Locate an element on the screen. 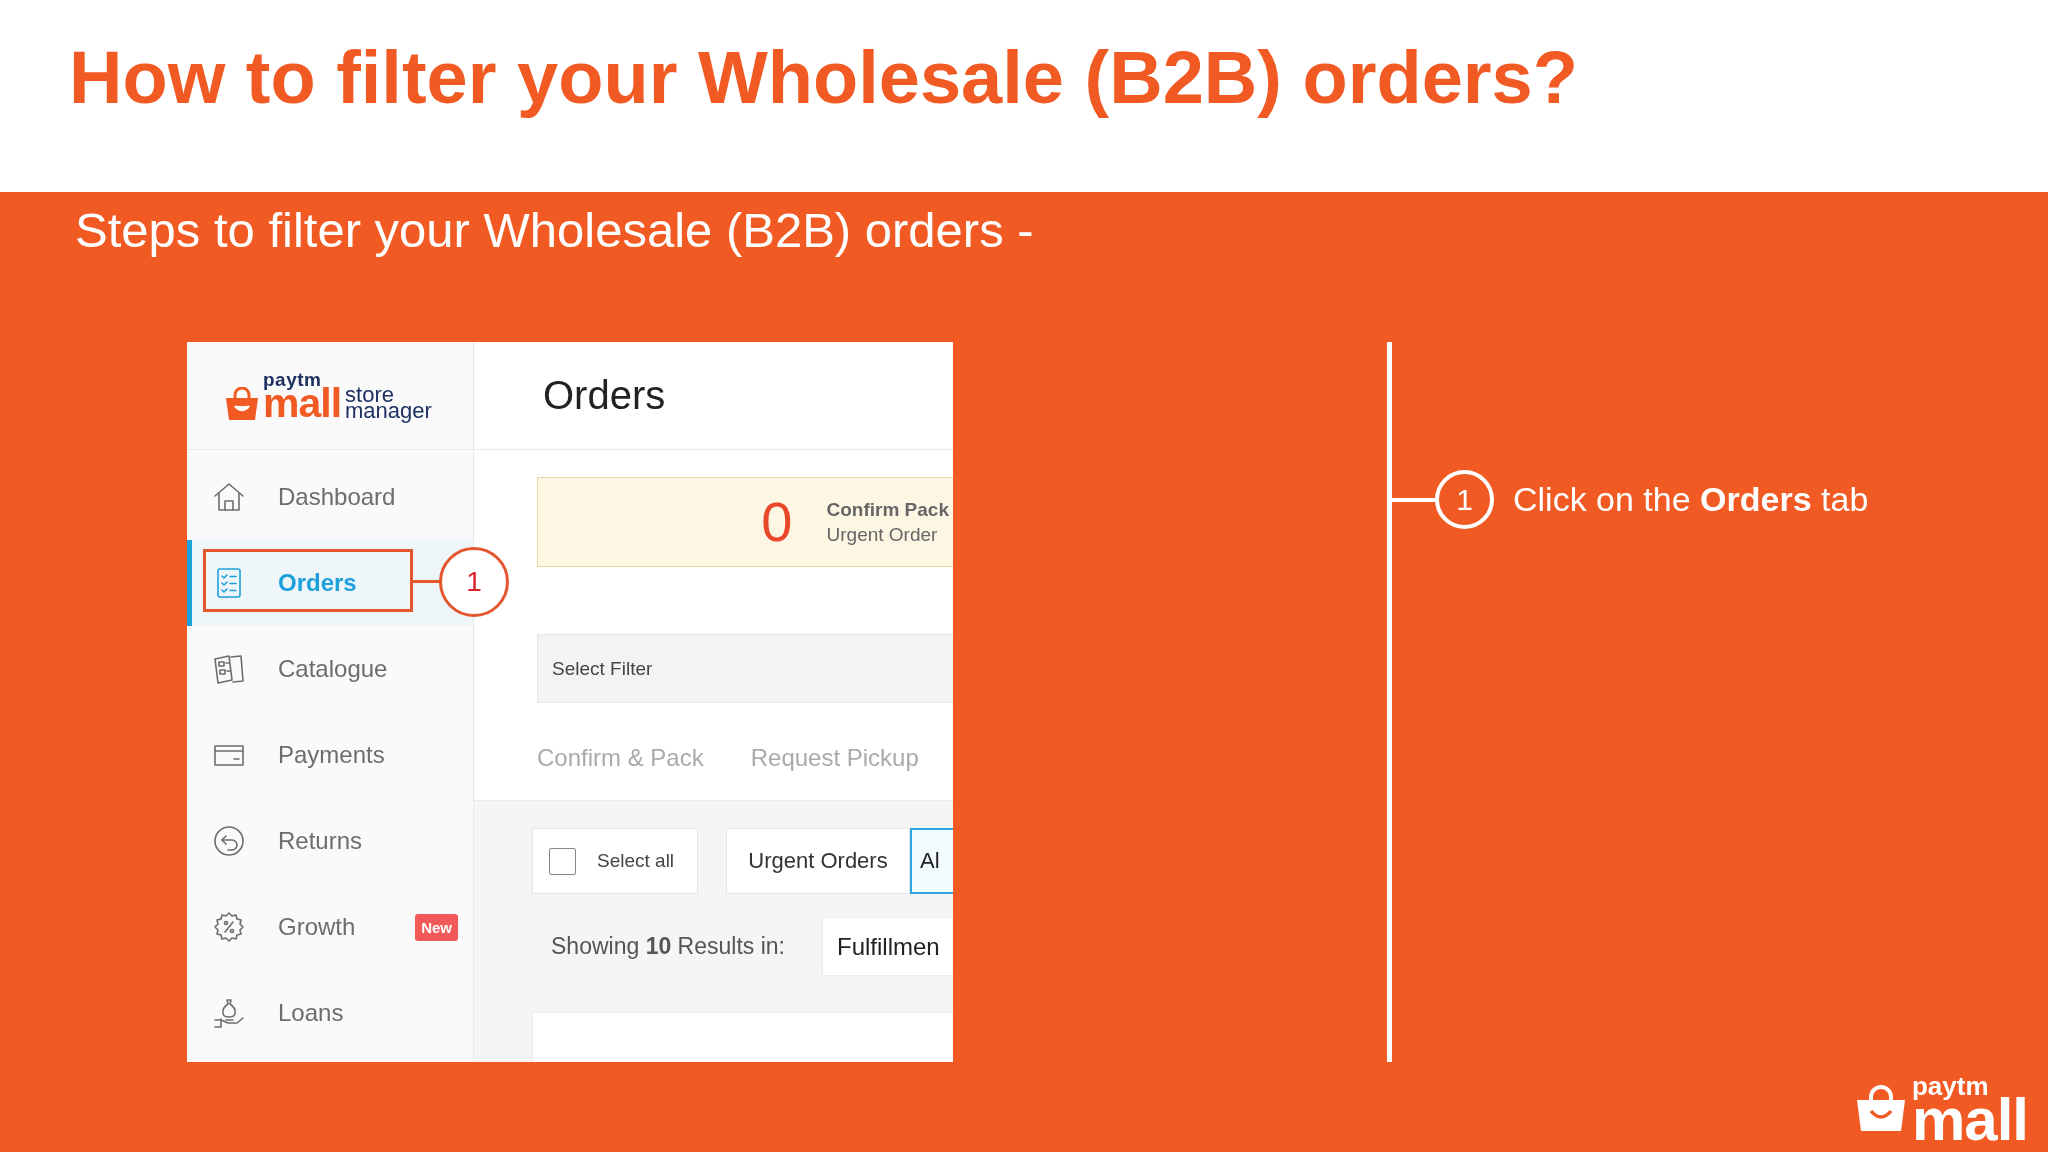 This screenshot has height=1152, width=2048. checkbox is located at coordinates (562, 861).